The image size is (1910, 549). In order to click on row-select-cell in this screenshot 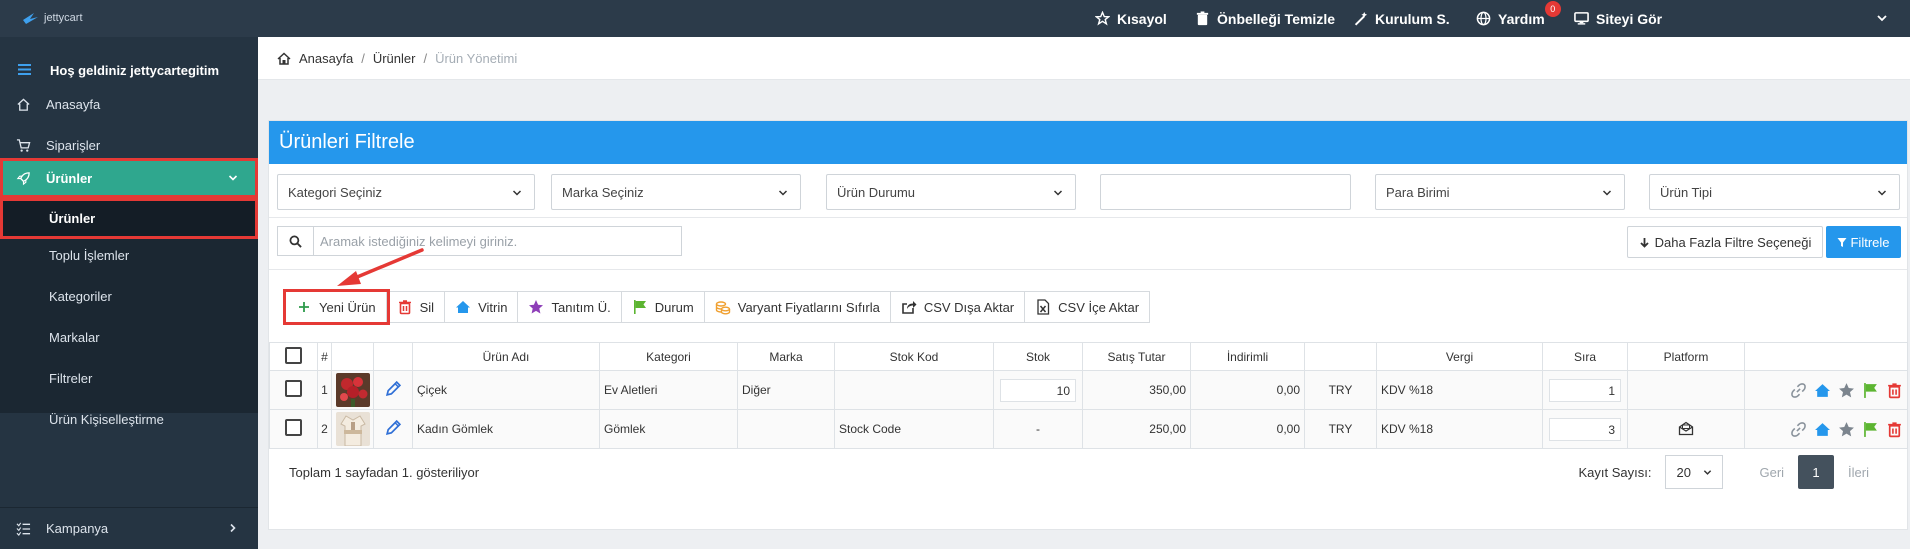, I will do `click(293, 390)`.